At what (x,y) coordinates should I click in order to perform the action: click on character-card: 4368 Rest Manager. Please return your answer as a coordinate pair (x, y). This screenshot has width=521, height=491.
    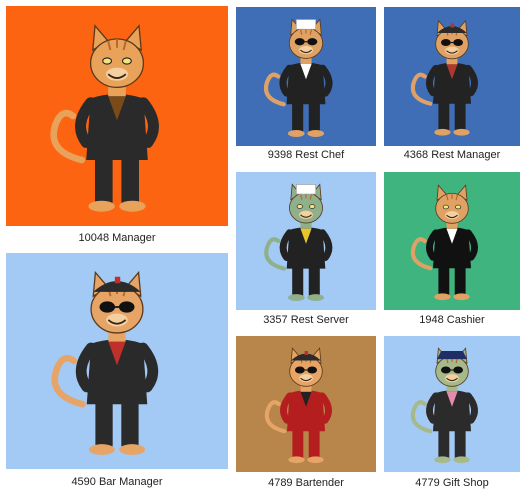
    Looking at the image, I should click on (452, 87).